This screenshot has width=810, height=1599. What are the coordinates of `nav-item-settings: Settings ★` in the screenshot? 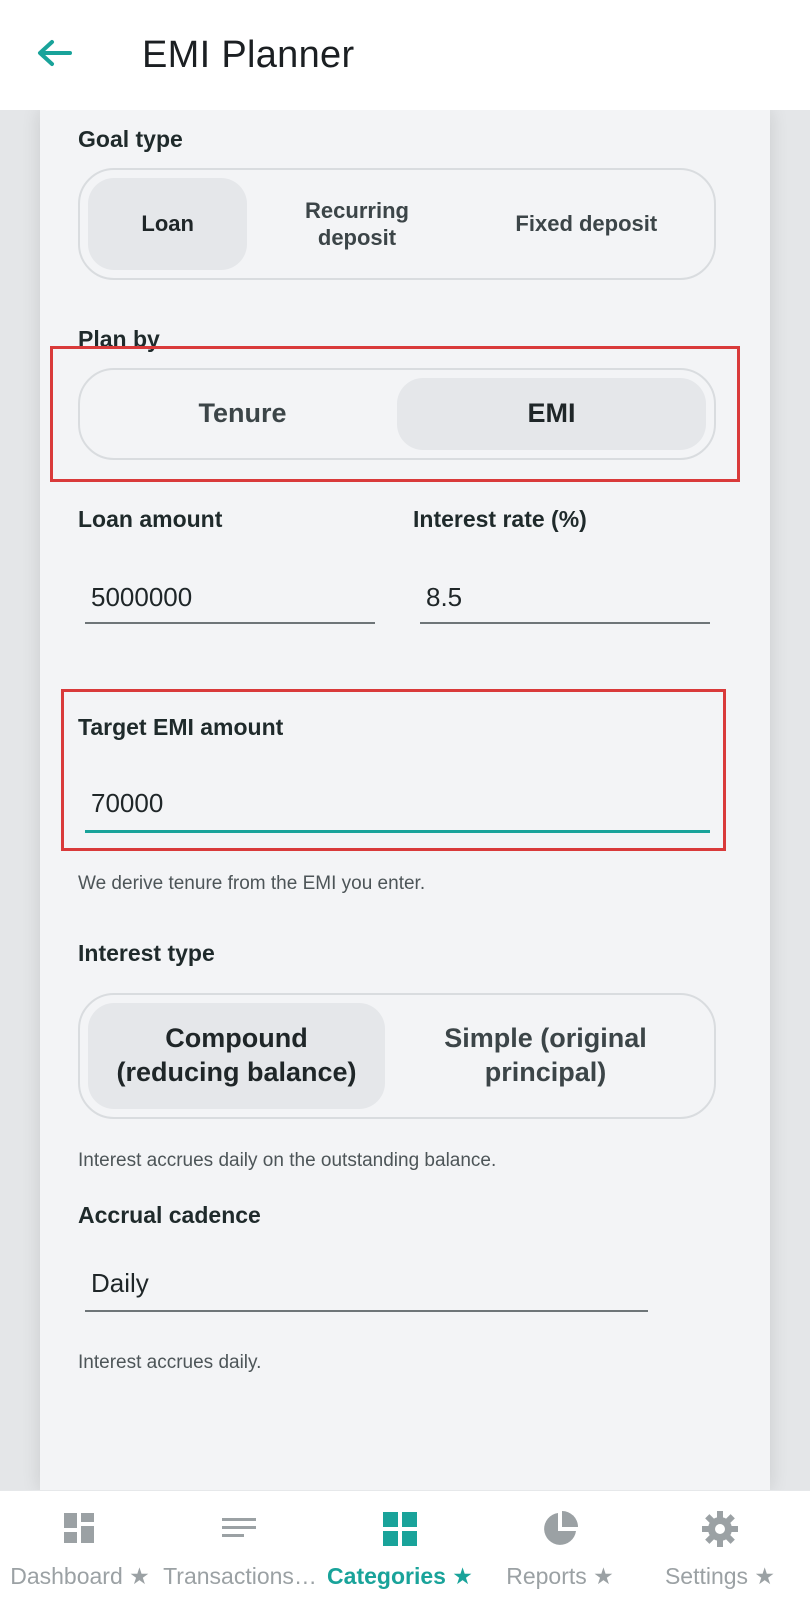 It's located at (720, 1545).